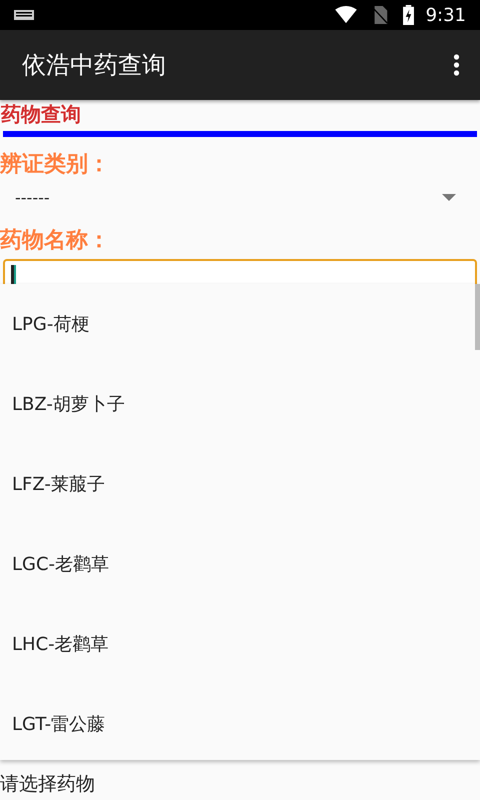 The height and width of the screenshot is (800, 480). Describe the element at coordinates (240, 272) in the screenshot. I see `drug-name-field` at that location.